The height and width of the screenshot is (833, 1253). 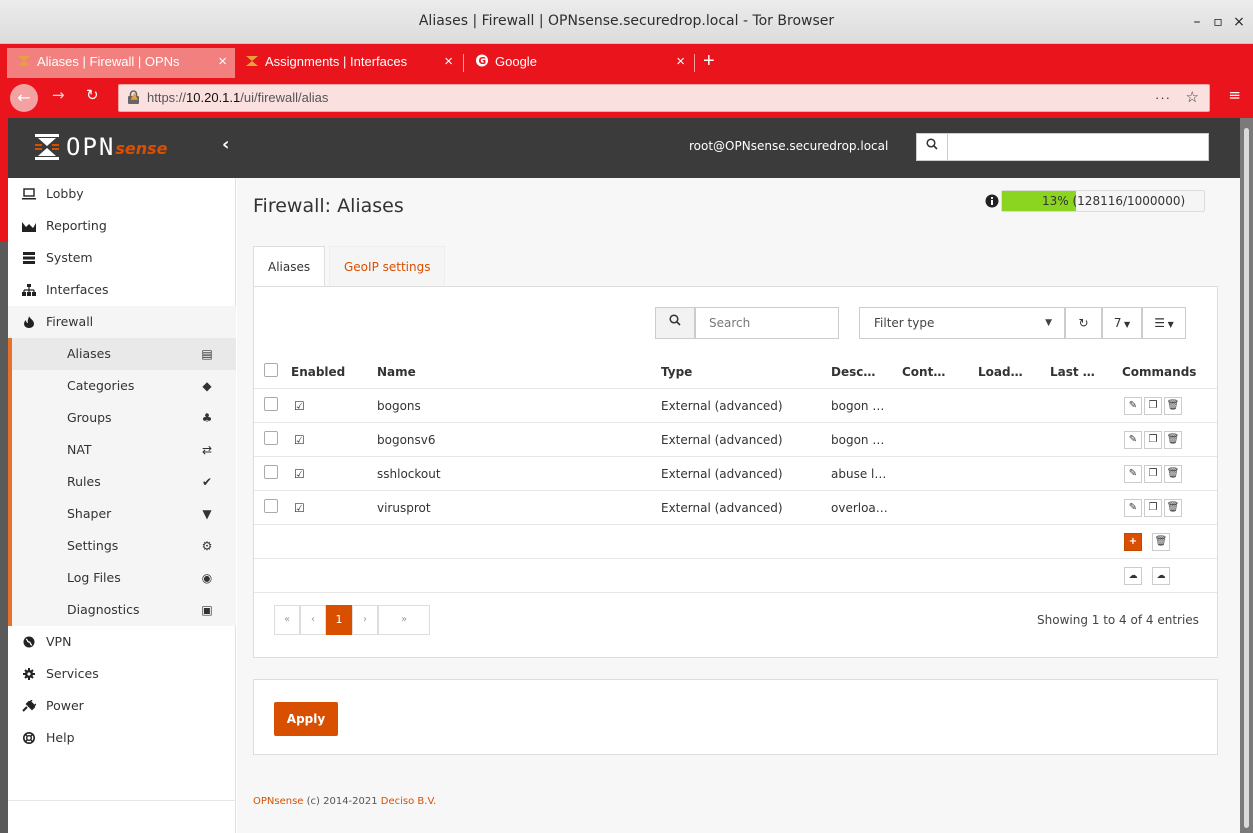 I want to click on browser-tab-assignments: Assignments | Interfaces ×, so click(x=348, y=63).